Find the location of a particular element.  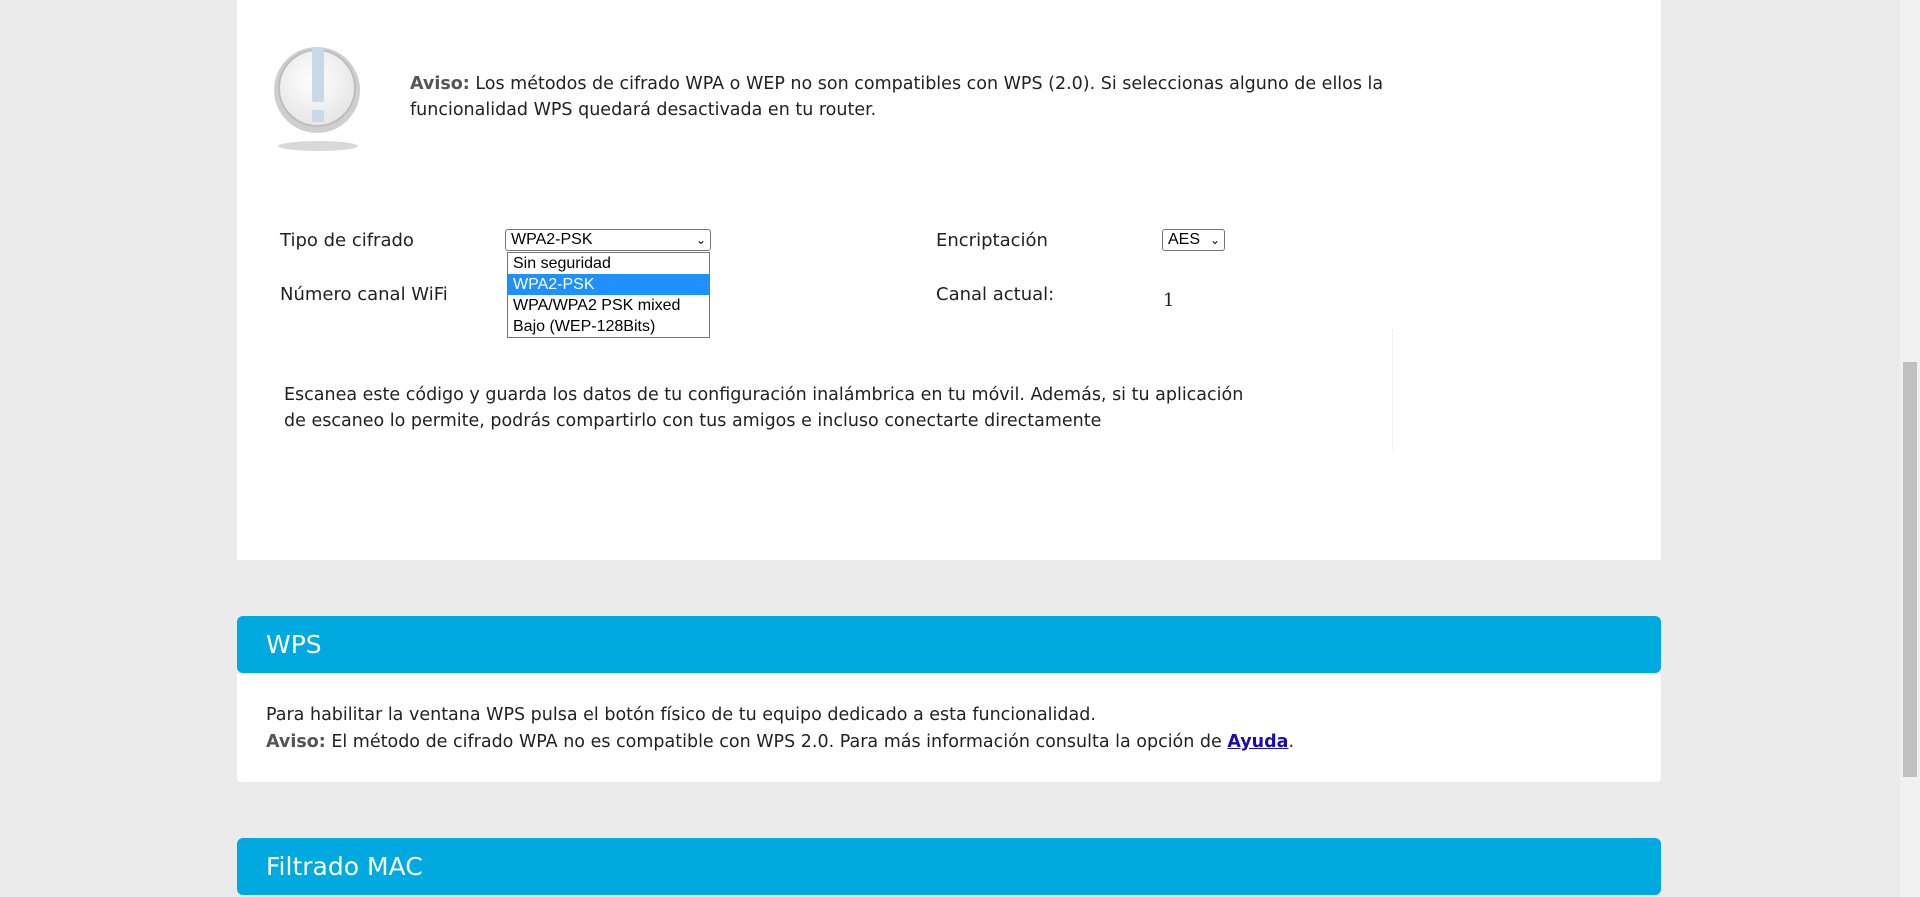

cipher-option-wpa-wpa2-mixed: WPA/WPA2 PSK mixed is located at coordinates (608, 305).